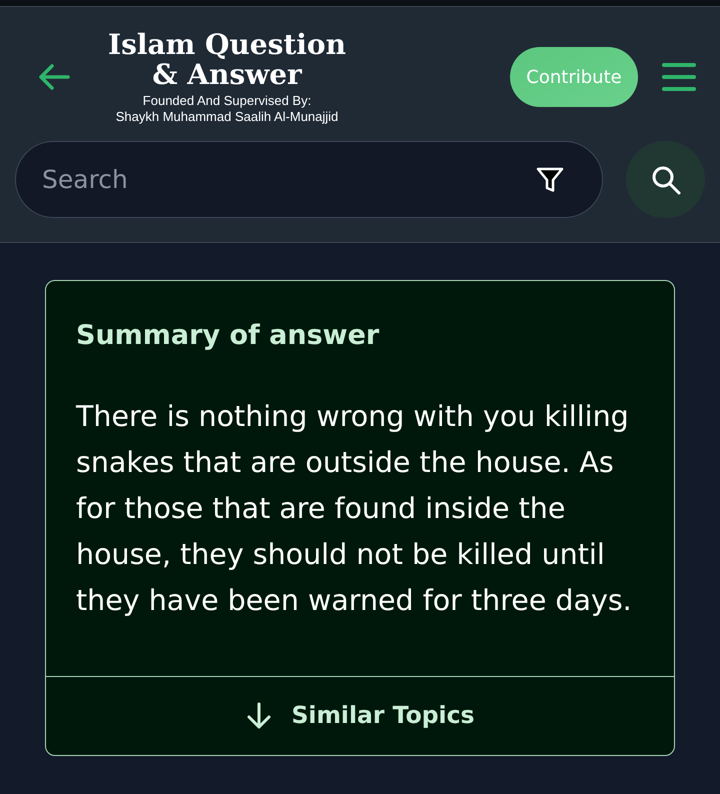 The width and height of the screenshot is (720, 794). Describe the element at coordinates (227, 100) in the screenshot. I see `logo-subtitle: Founded And Supervised By:` at that location.